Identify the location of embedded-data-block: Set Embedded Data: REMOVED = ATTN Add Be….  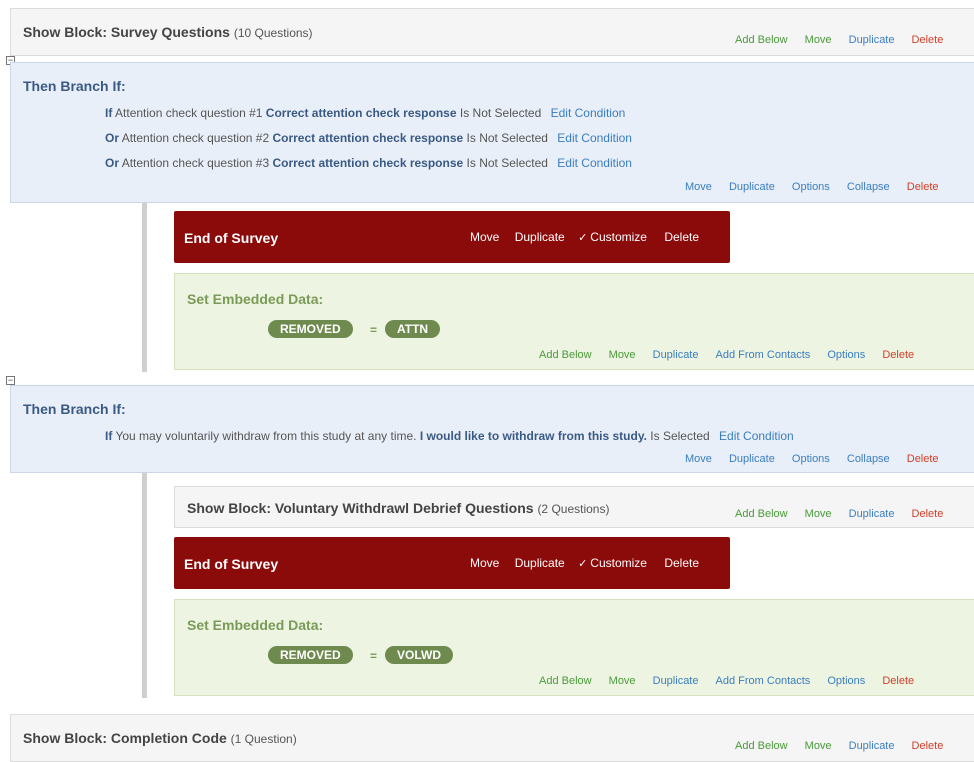
(574, 321).